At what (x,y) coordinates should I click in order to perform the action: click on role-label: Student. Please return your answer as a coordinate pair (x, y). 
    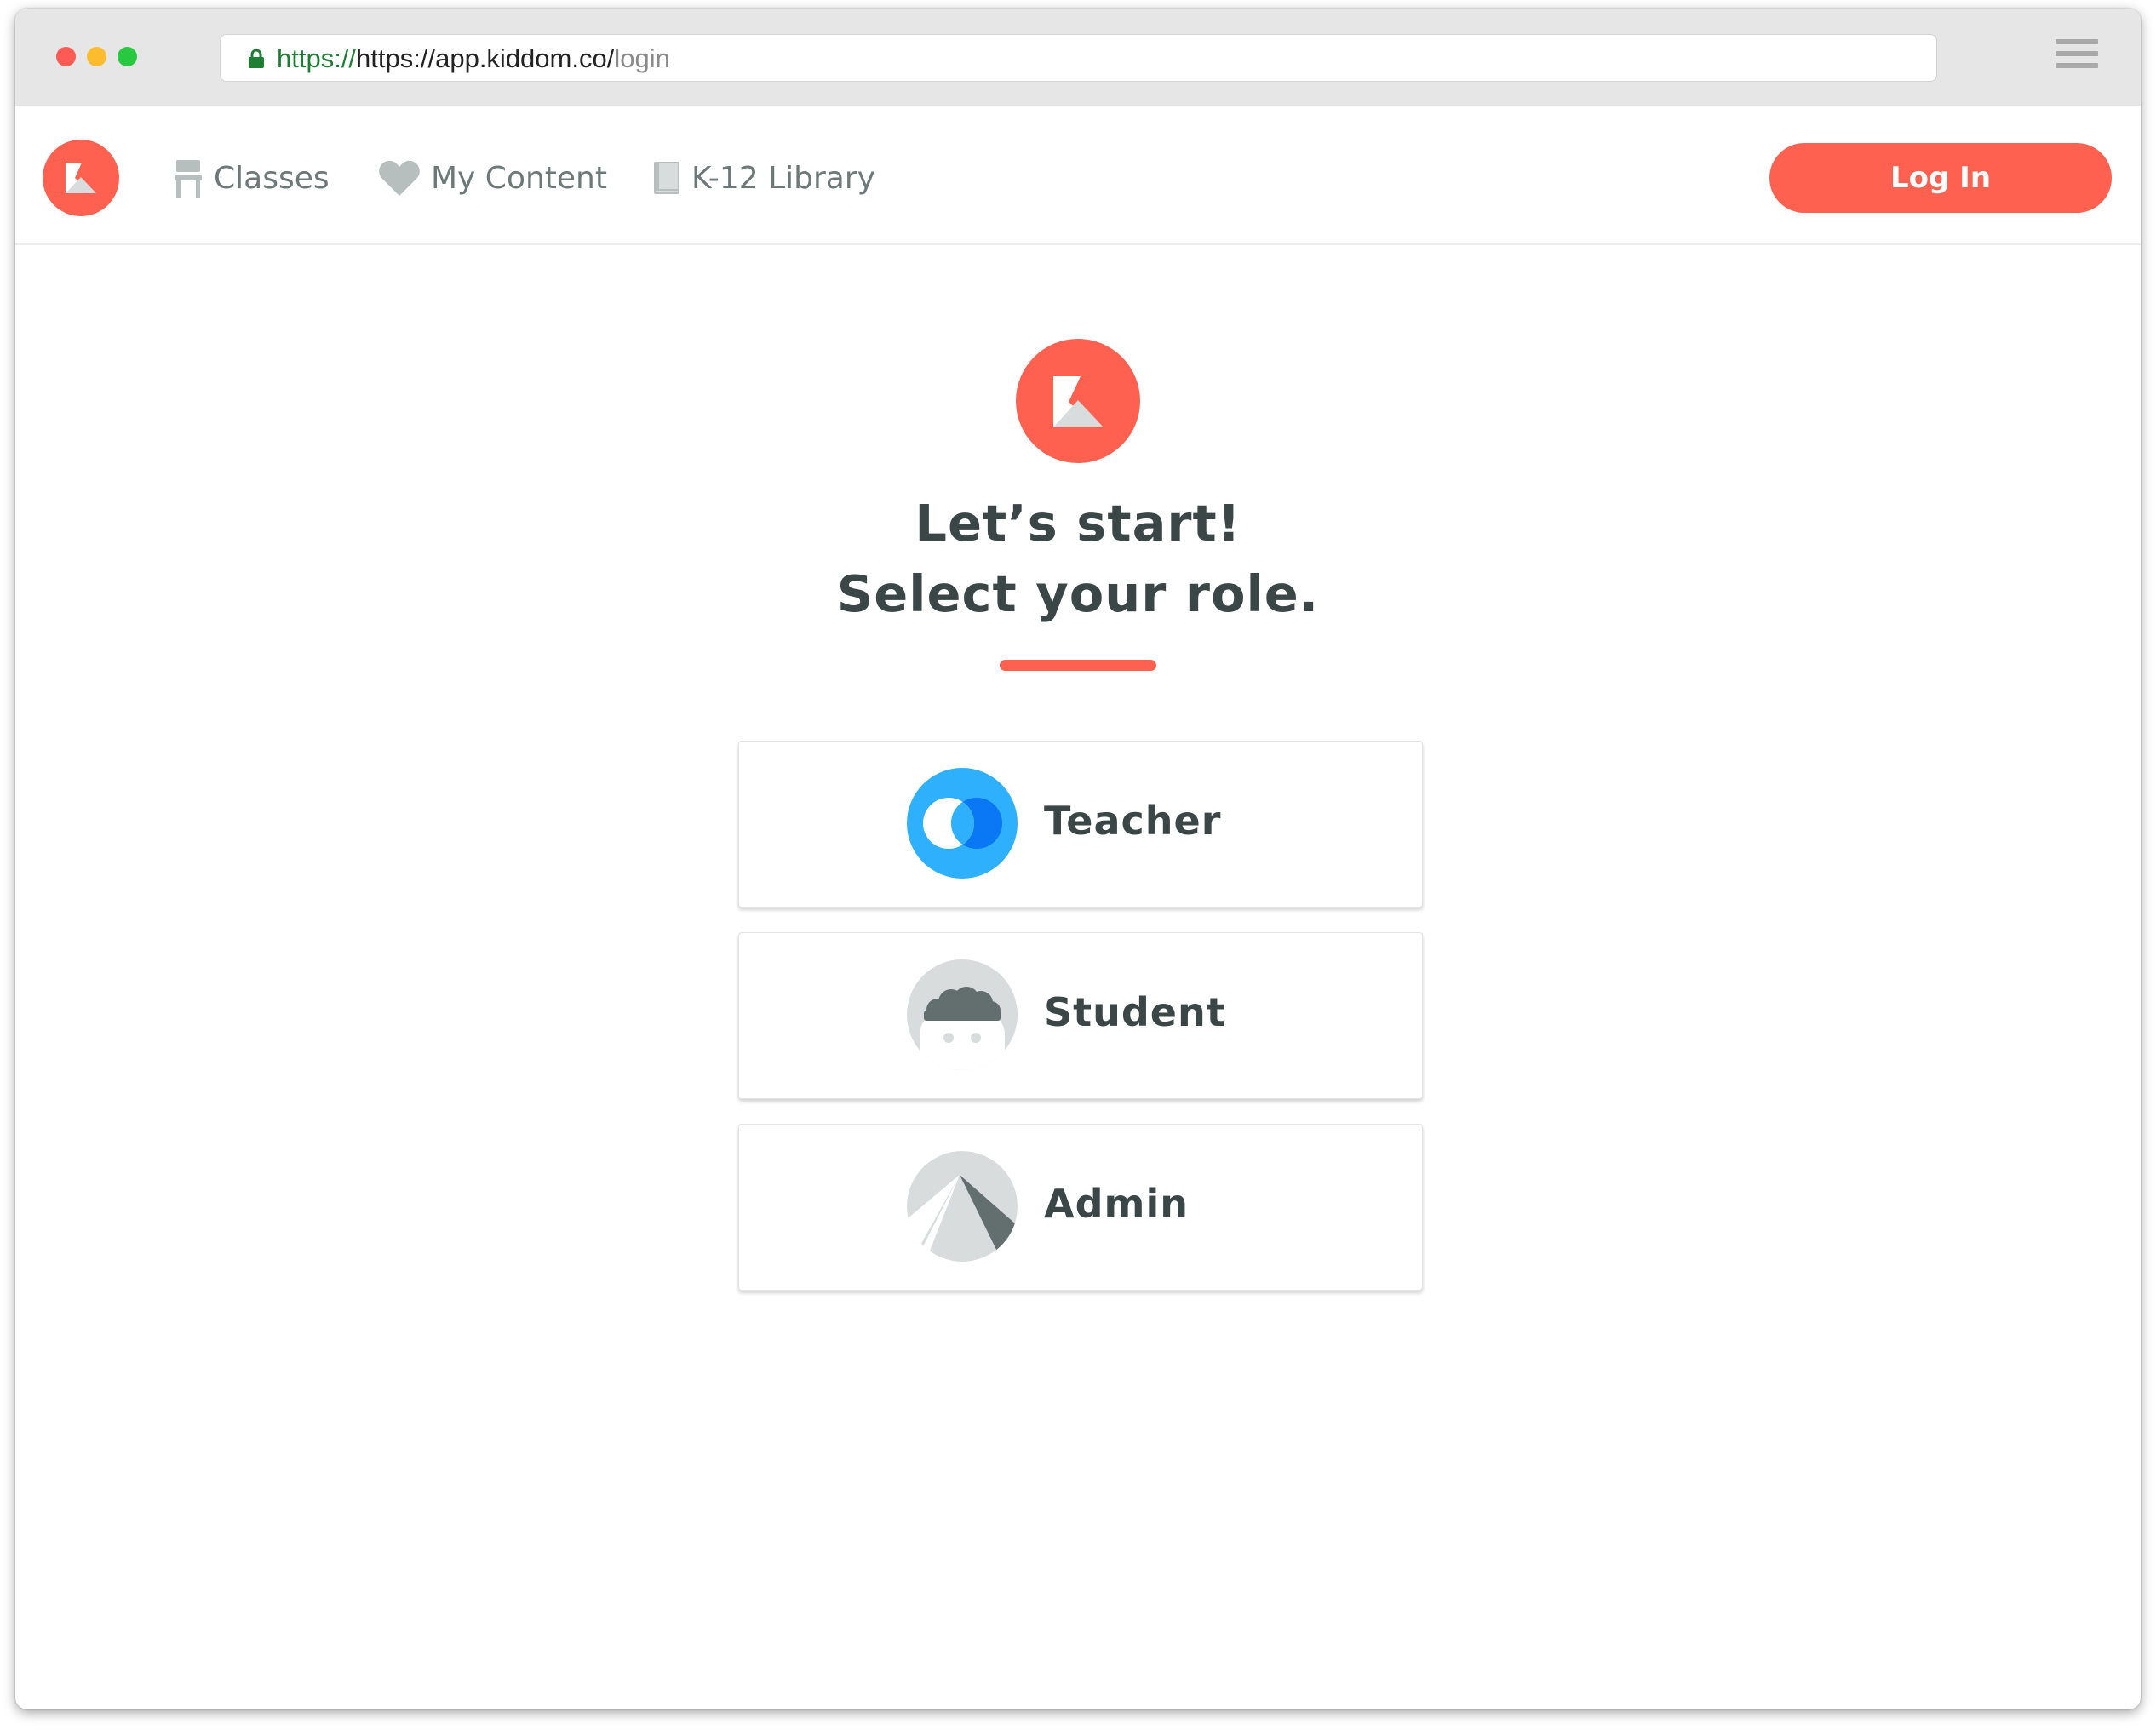
    Looking at the image, I should click on (1135, 1012).